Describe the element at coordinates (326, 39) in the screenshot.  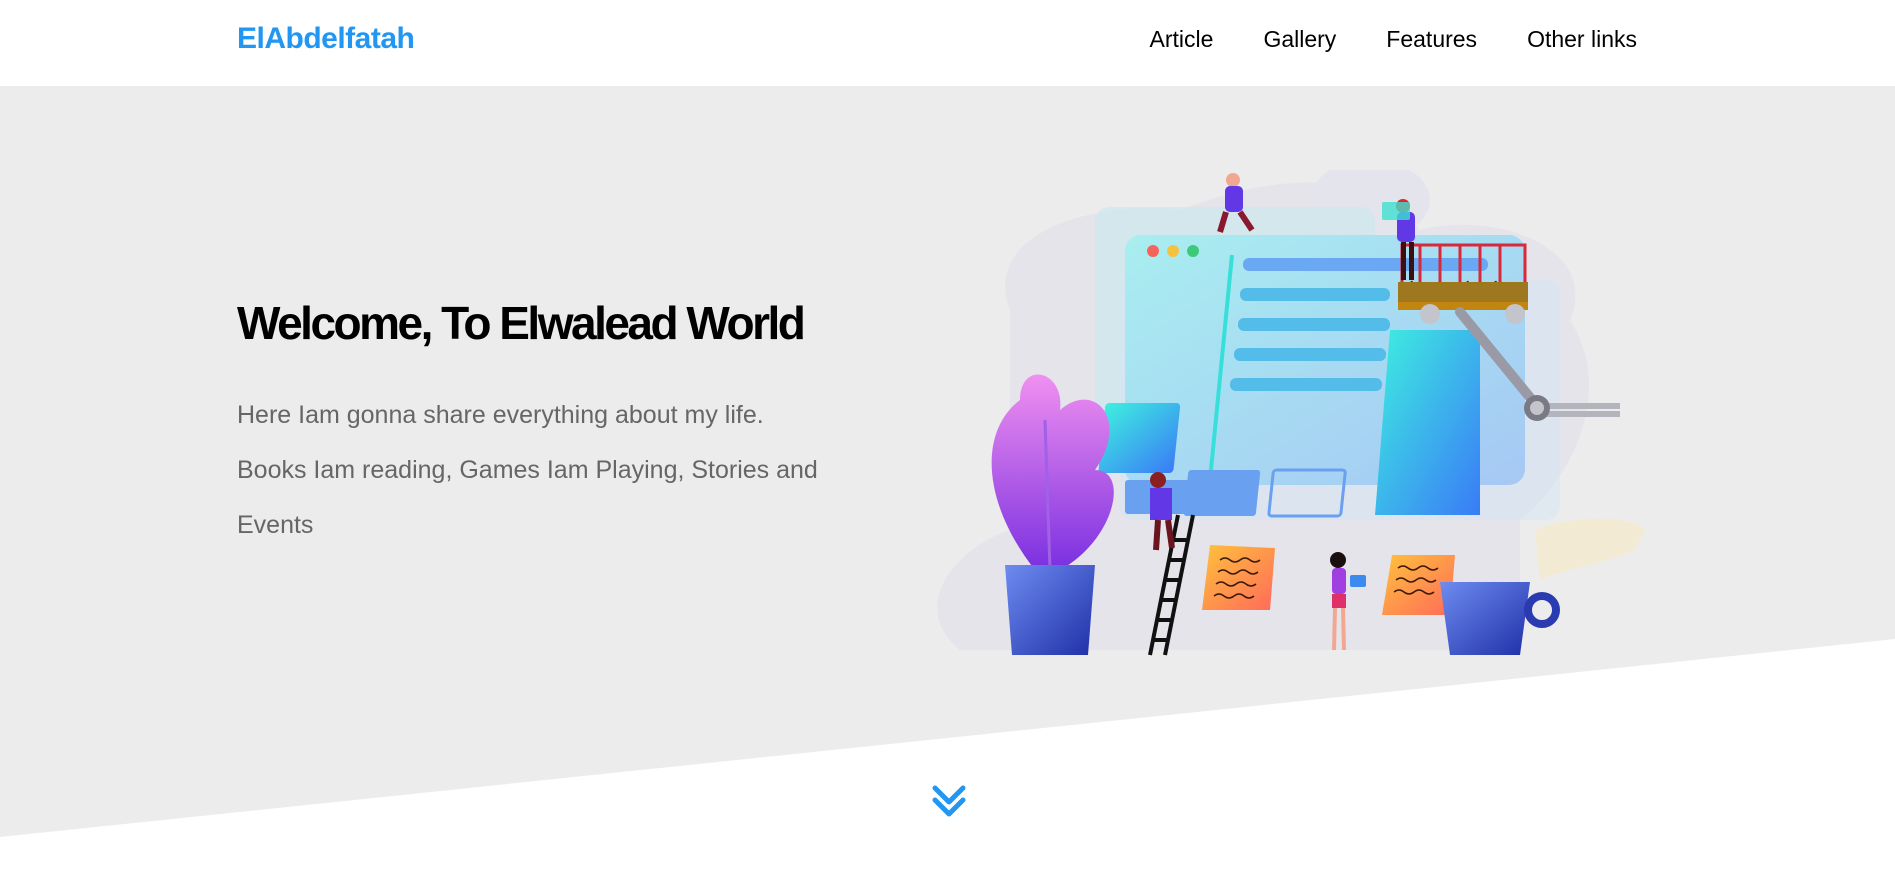
I see `site-logo: ElAbdelfatah` at that location.